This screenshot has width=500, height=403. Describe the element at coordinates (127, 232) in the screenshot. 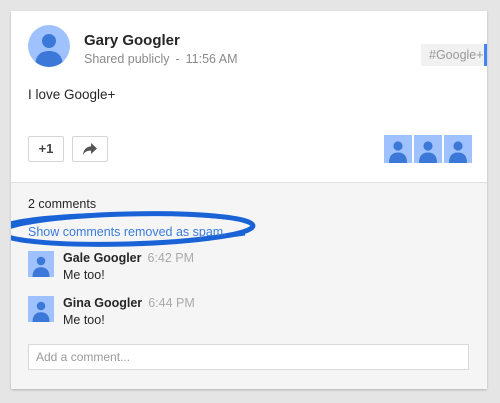

I see `show-spam-comments-link: Show comments removed as spam.` at that location.